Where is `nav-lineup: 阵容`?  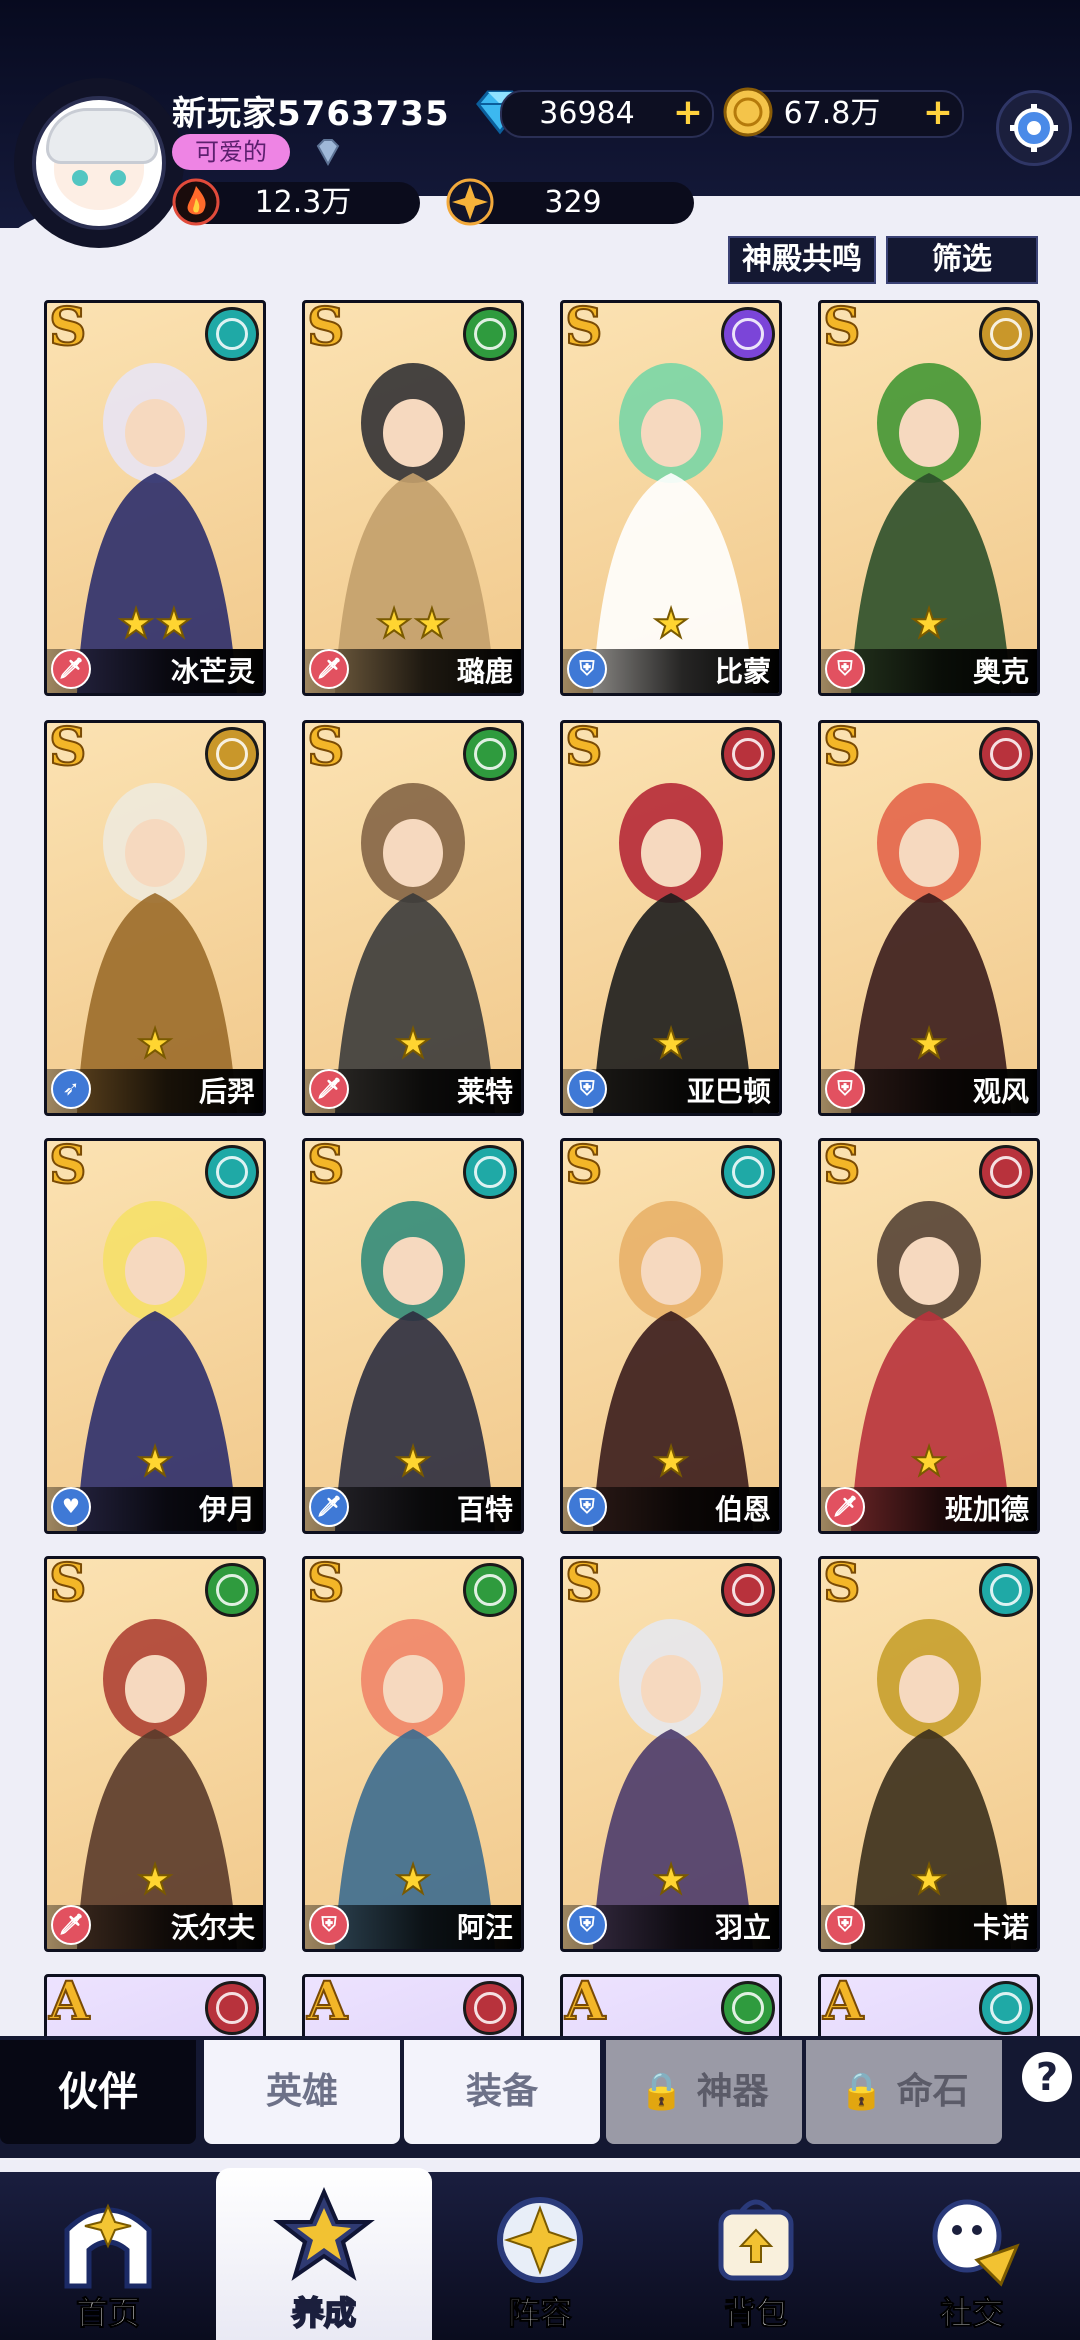 nav-lineup: 阵容 is located at coordinates (540, 2256).